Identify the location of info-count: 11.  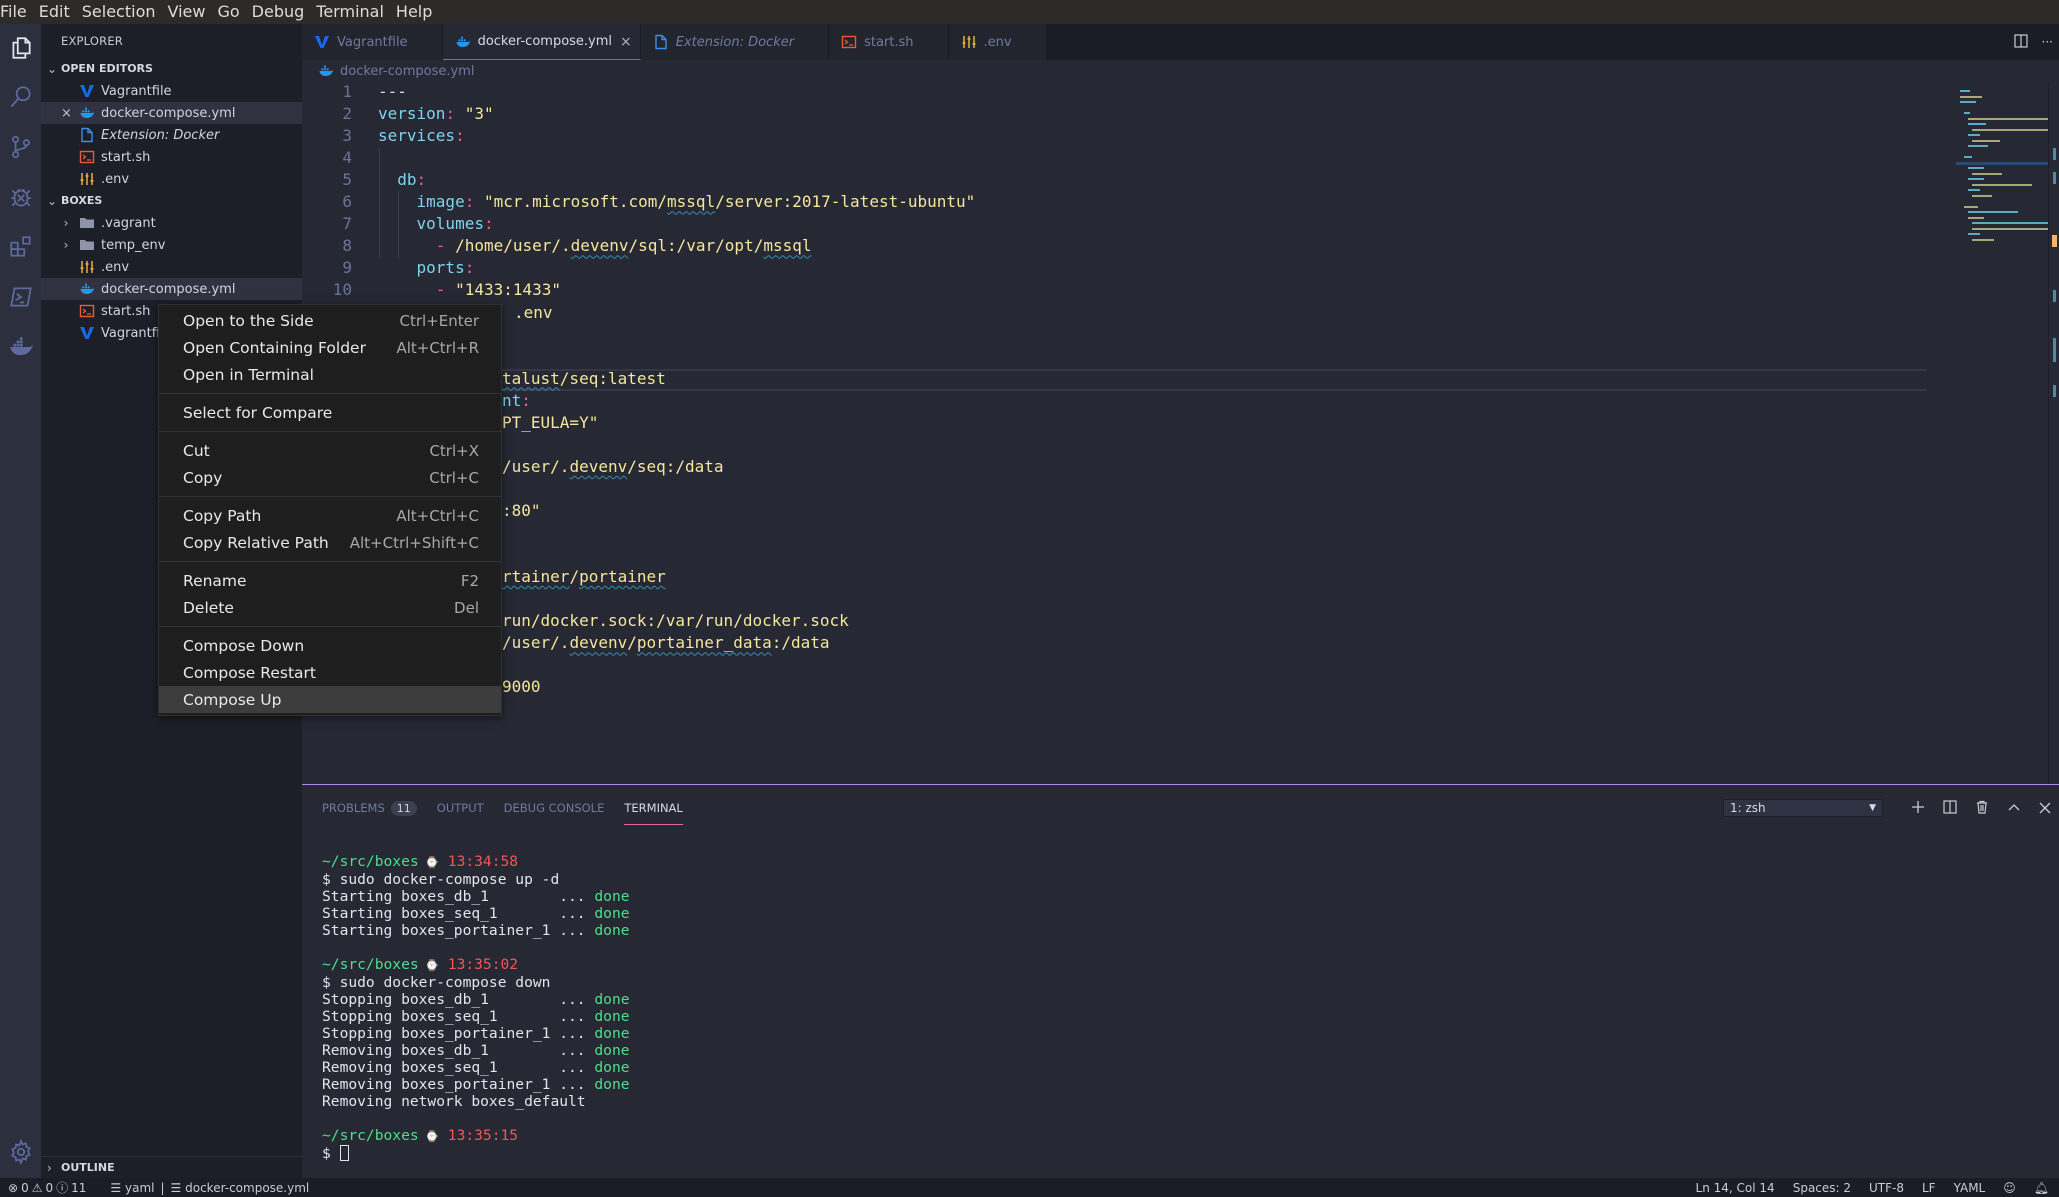
(79, 1187).